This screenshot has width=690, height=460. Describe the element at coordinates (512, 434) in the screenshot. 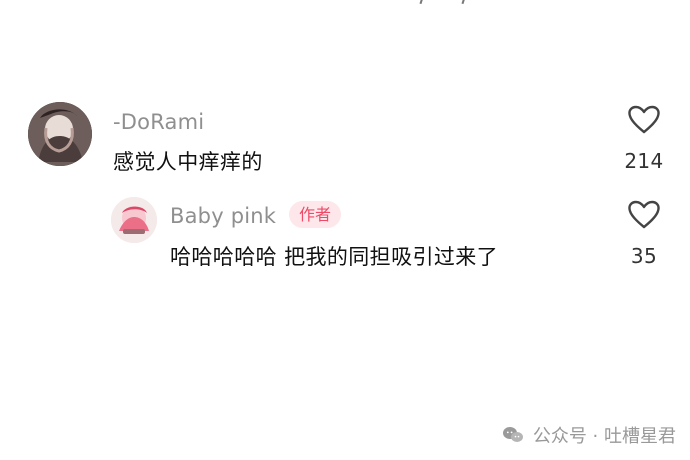

I see `wechat-icon` at that location.